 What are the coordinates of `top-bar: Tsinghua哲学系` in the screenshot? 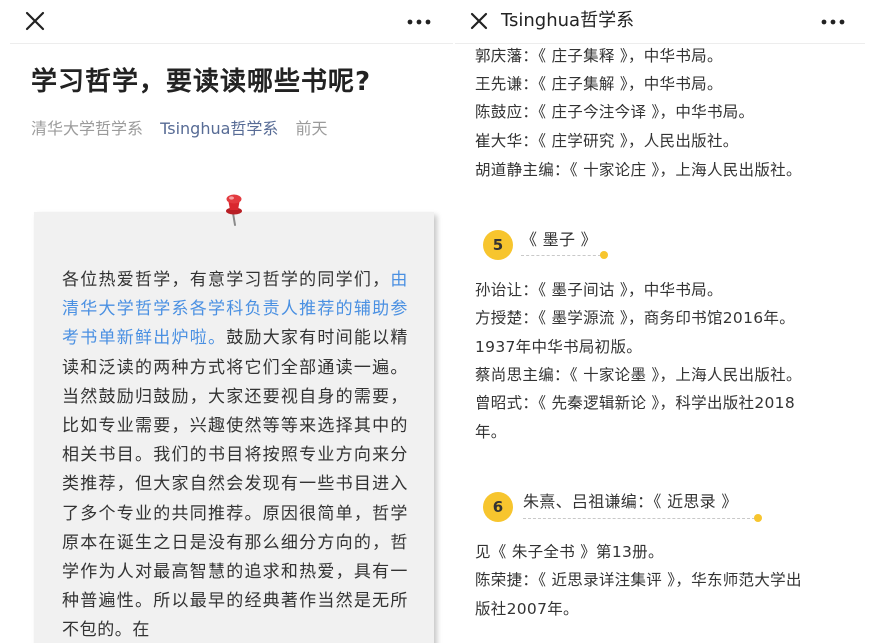 It's located at (660, 22).